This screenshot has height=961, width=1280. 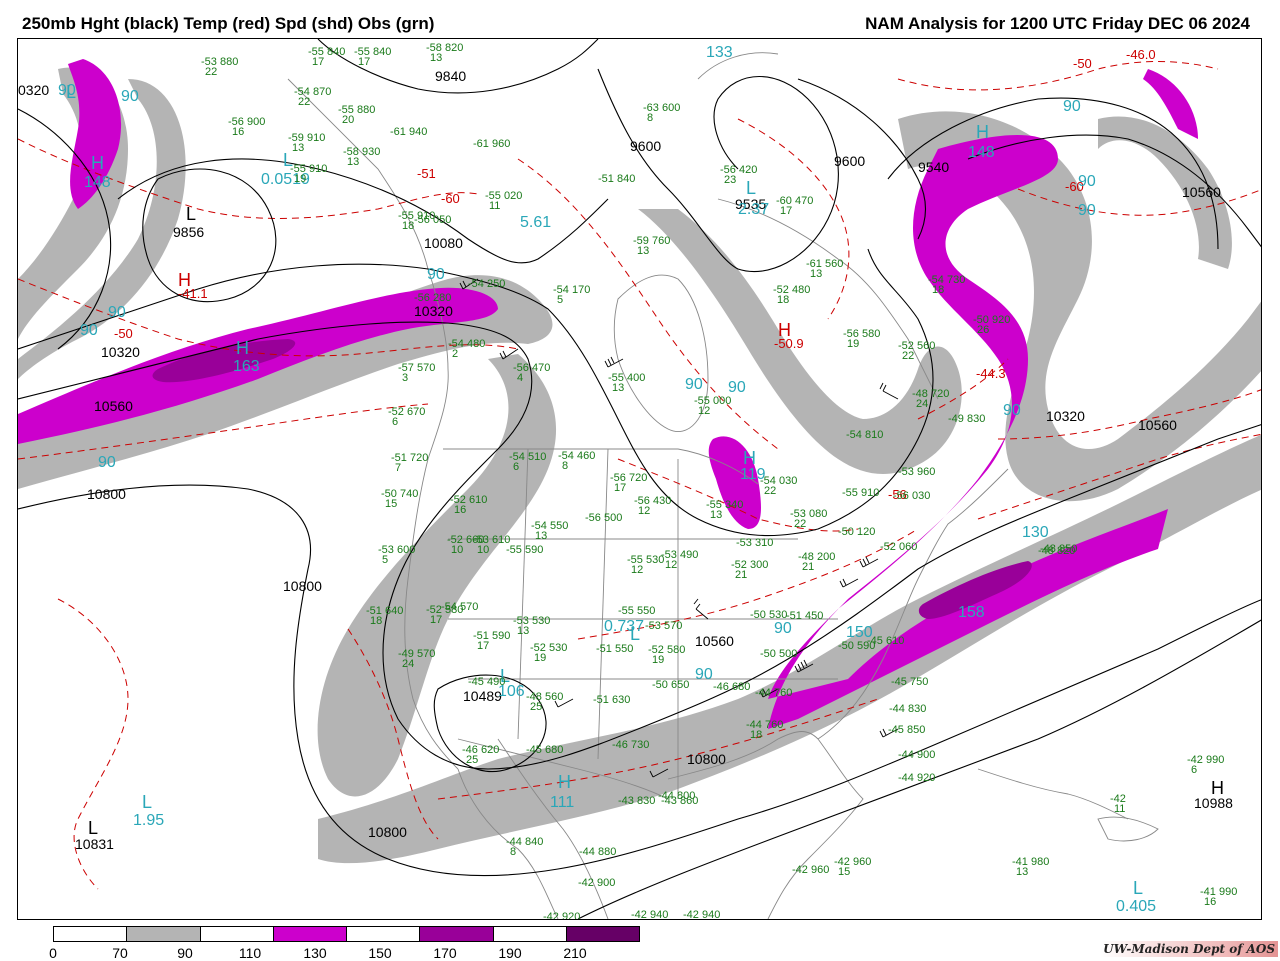 What do you see at coordinates (916, 351) in the screenshot?
I see `station-observation: -52 560 22` at bounding box center [916, 351].